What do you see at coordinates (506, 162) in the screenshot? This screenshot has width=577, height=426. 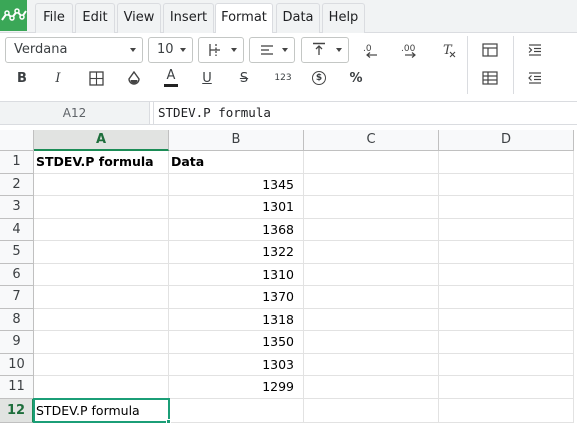 I see `cell-d1` at bounding box center [506, 162].